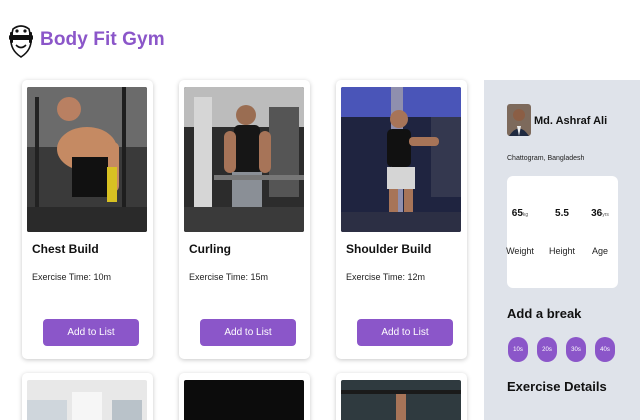  I want to click on user-name: Md. Ashraf Ali, so click(571, 121).